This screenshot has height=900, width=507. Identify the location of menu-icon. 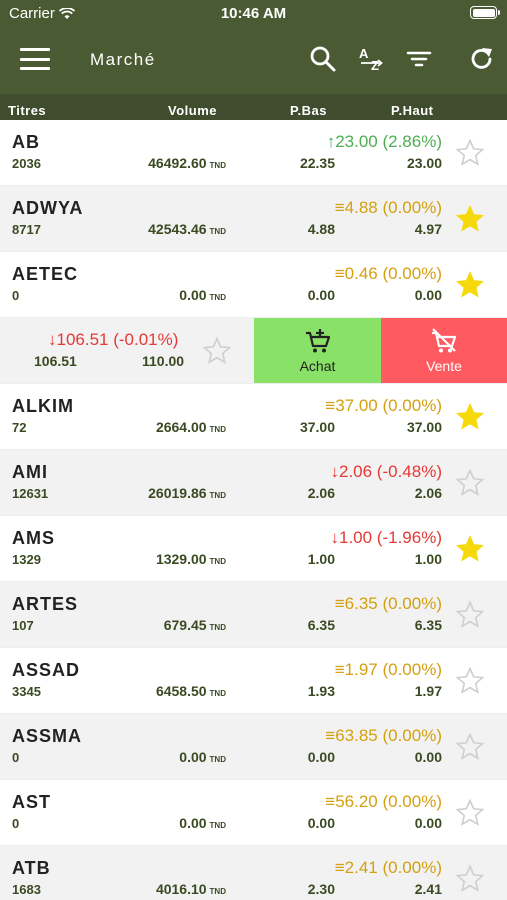
(35, 59).